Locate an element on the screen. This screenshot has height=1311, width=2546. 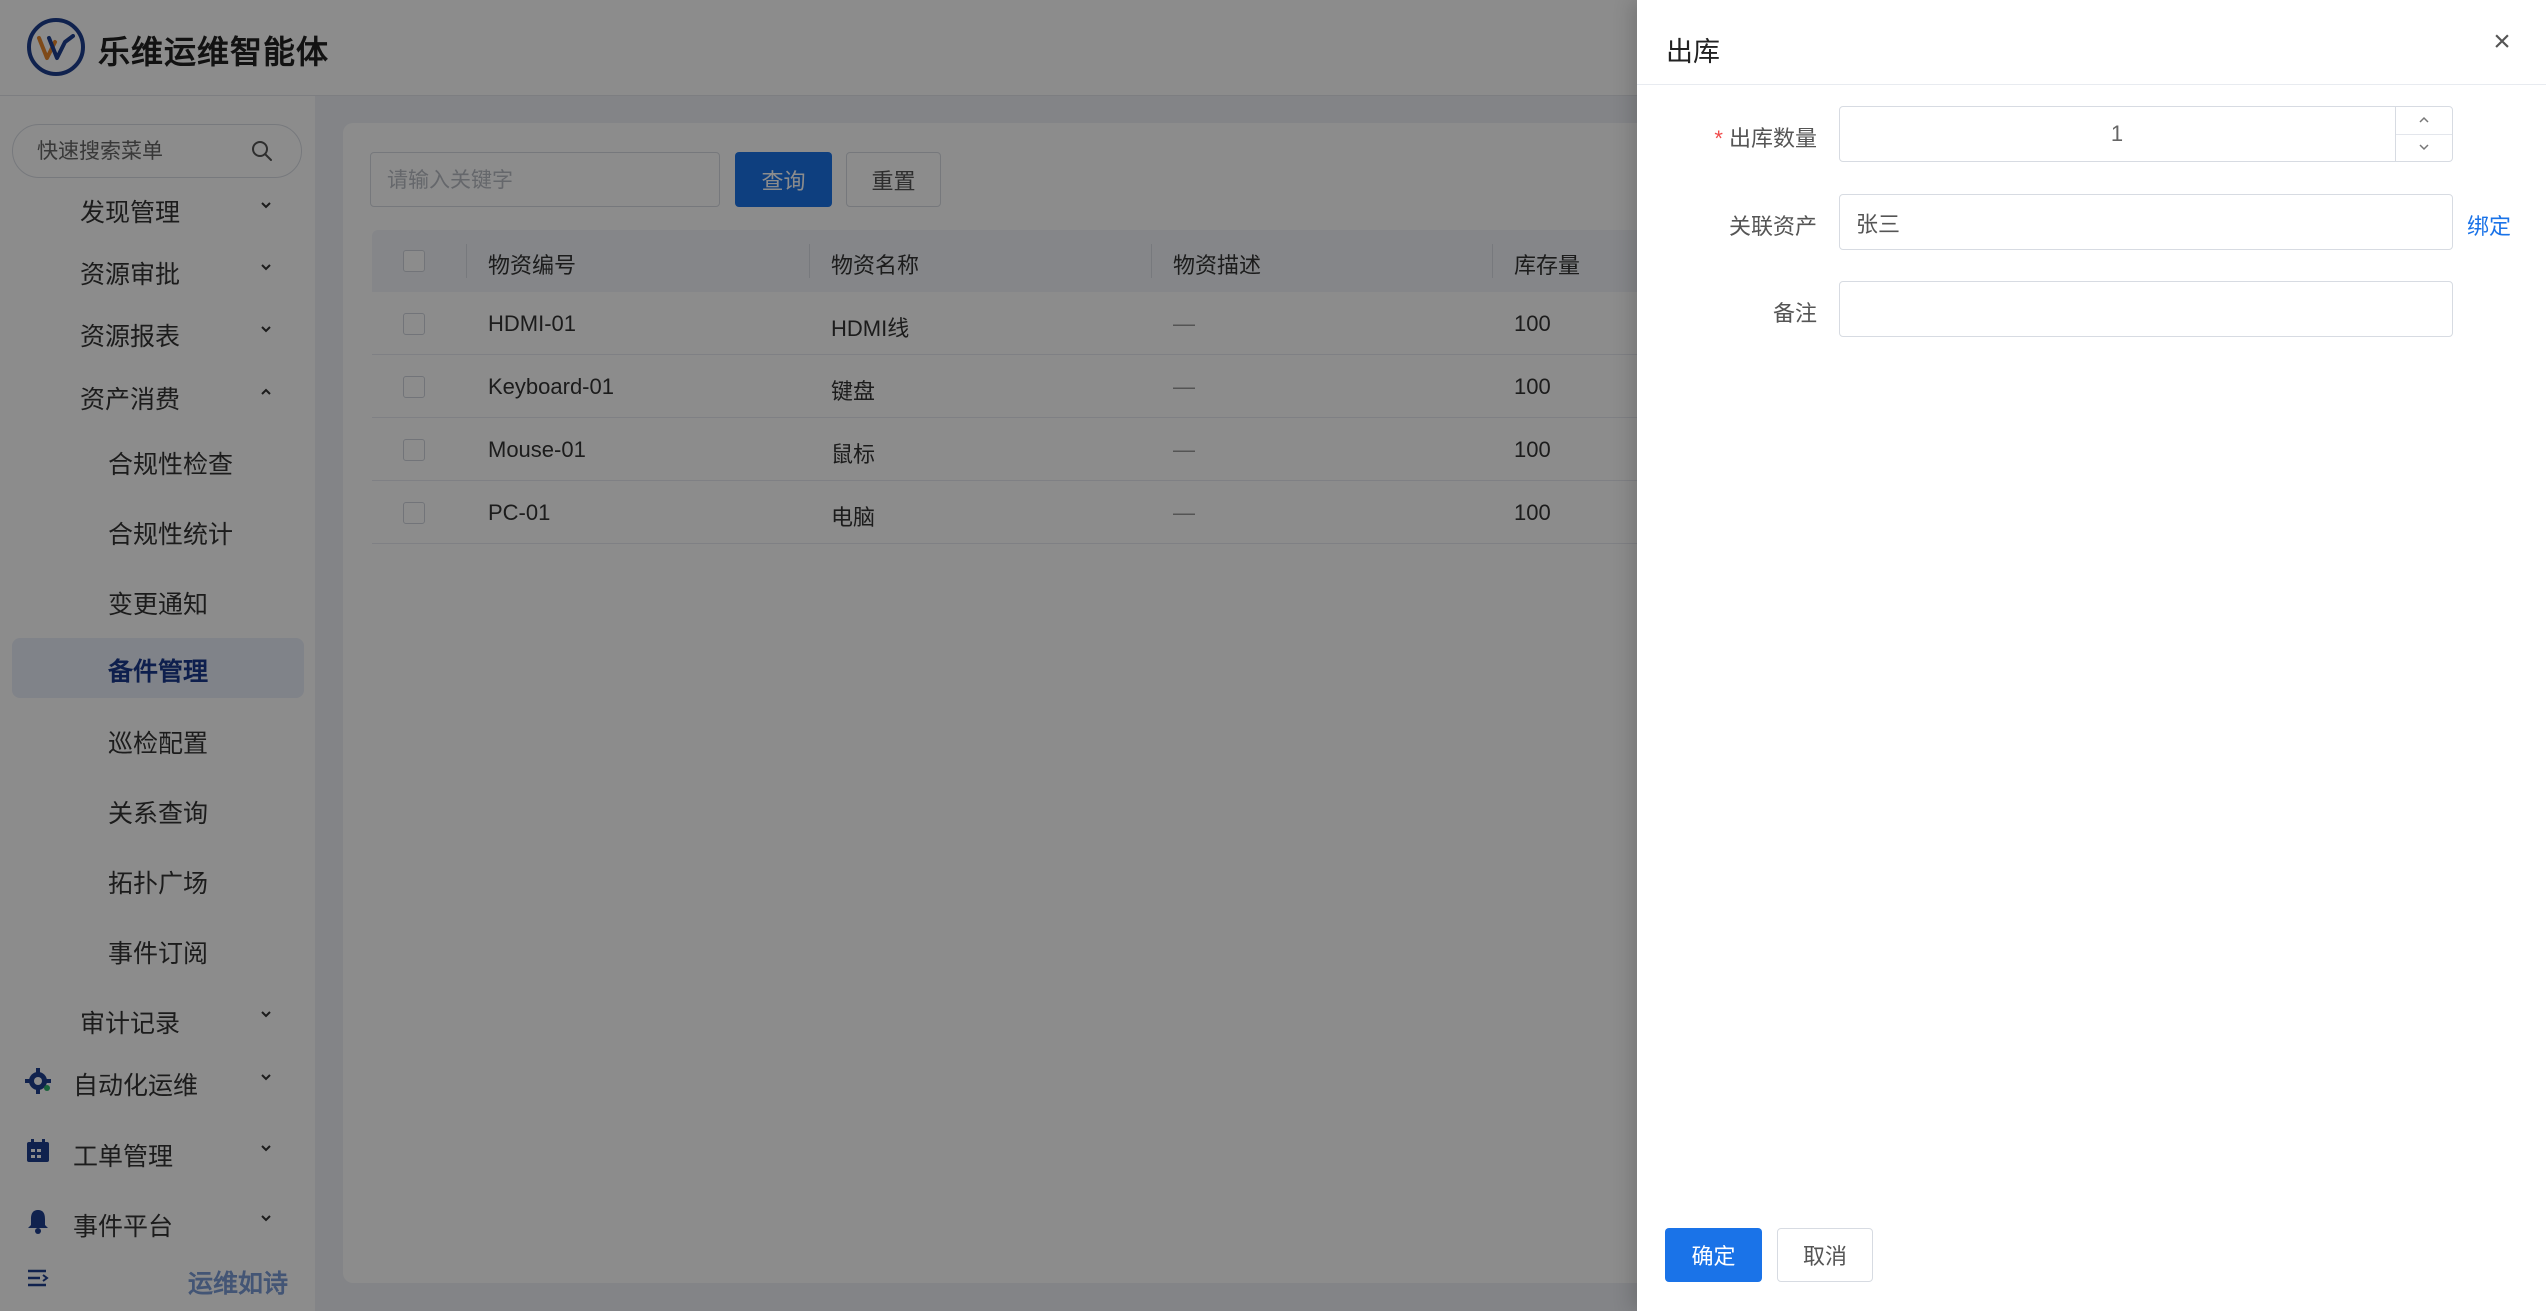
quantity-value: 1 is located at coordinates (2117, 134).